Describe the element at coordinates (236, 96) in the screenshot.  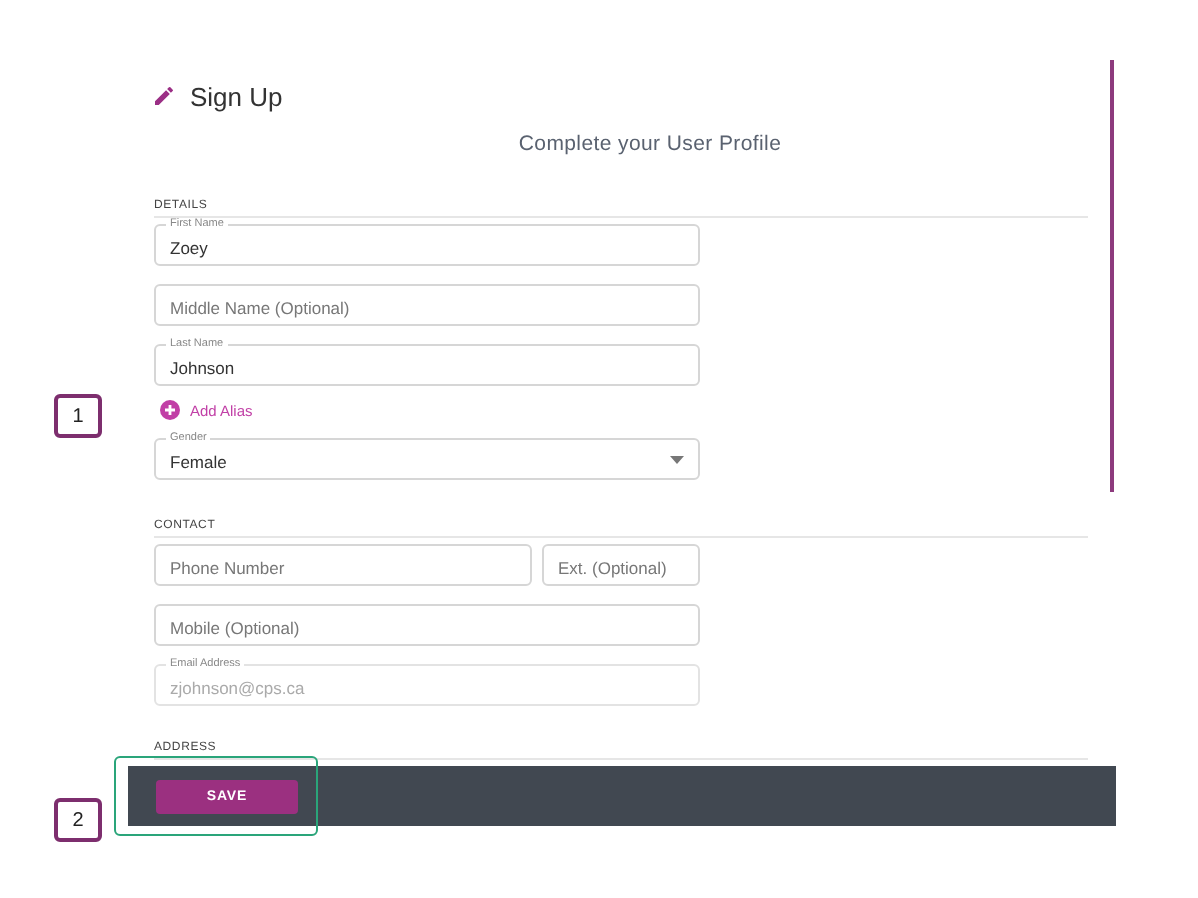
I see `page-title: Sign Up` at that location.